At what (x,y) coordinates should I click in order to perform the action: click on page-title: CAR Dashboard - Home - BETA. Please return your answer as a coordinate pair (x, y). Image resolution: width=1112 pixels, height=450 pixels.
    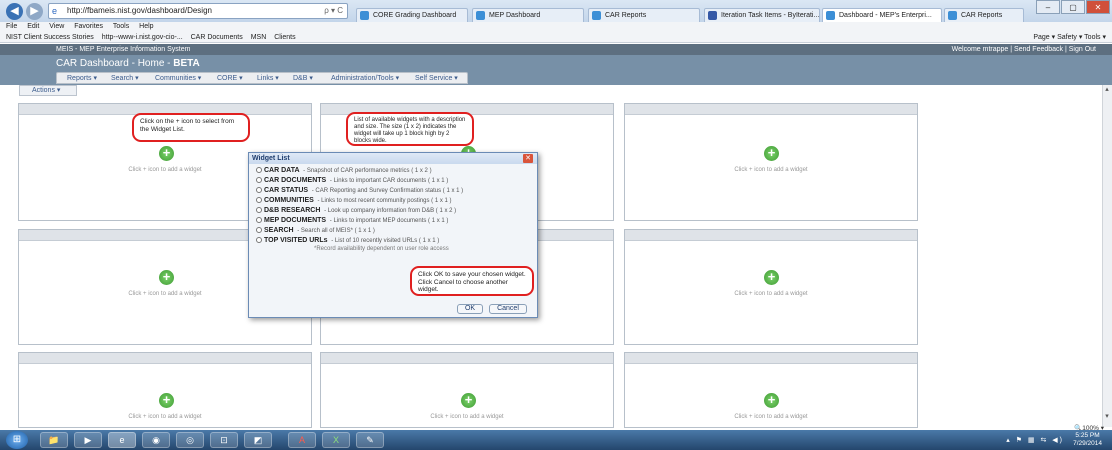
    Looking at the image, I should click on (128, 63).